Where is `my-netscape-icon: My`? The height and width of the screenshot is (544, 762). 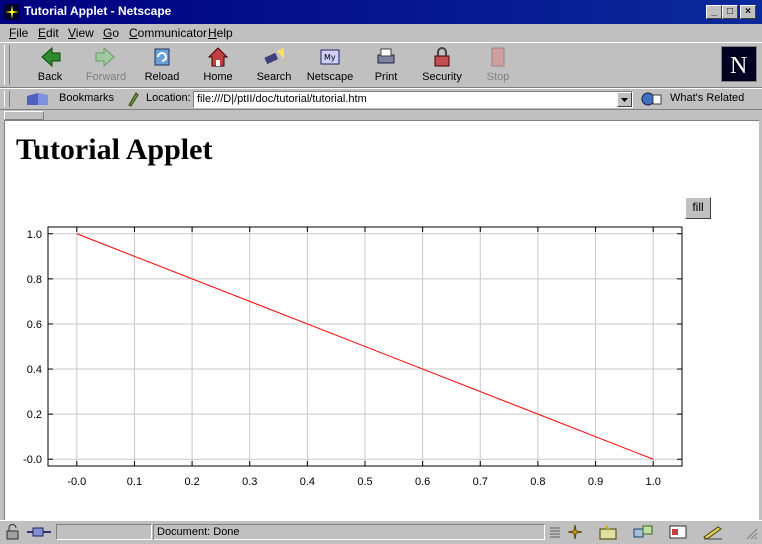 my-netscape-icon: My is located at coordinates (330, 57).